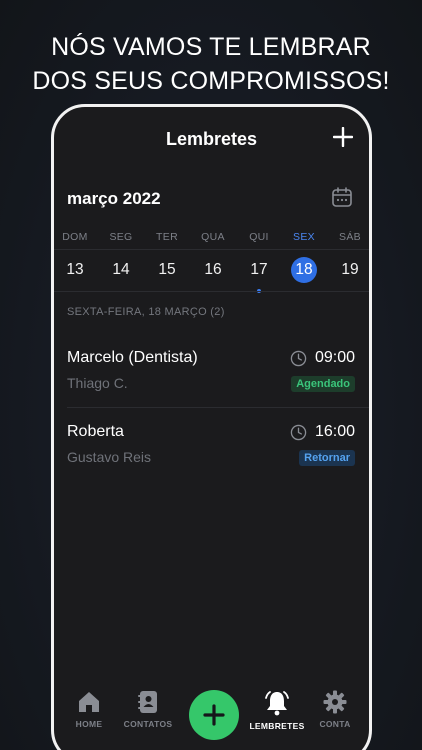 Image resolution: width=422 pixels, height=750 pixels. I want to click on tab-home: HOME, so click(89, 709).